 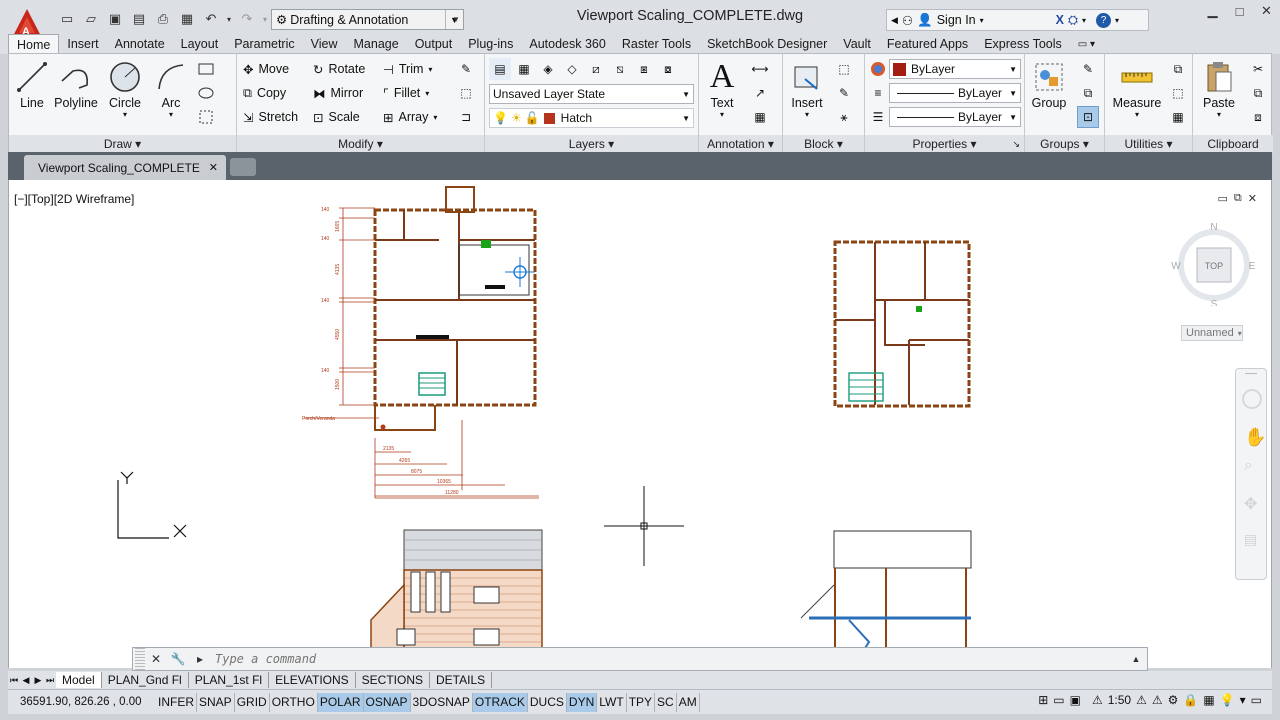 I want to click on tab-autodesk-360: Autodesk 360, so click(x=567, y=44).